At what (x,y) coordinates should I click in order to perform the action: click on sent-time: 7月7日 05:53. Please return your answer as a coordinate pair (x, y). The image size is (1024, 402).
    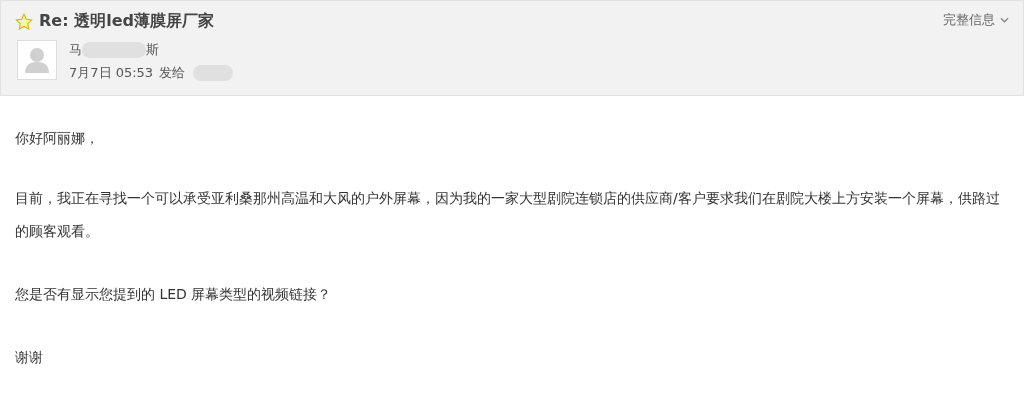
    Looking at the image, I should click on (111, 73).